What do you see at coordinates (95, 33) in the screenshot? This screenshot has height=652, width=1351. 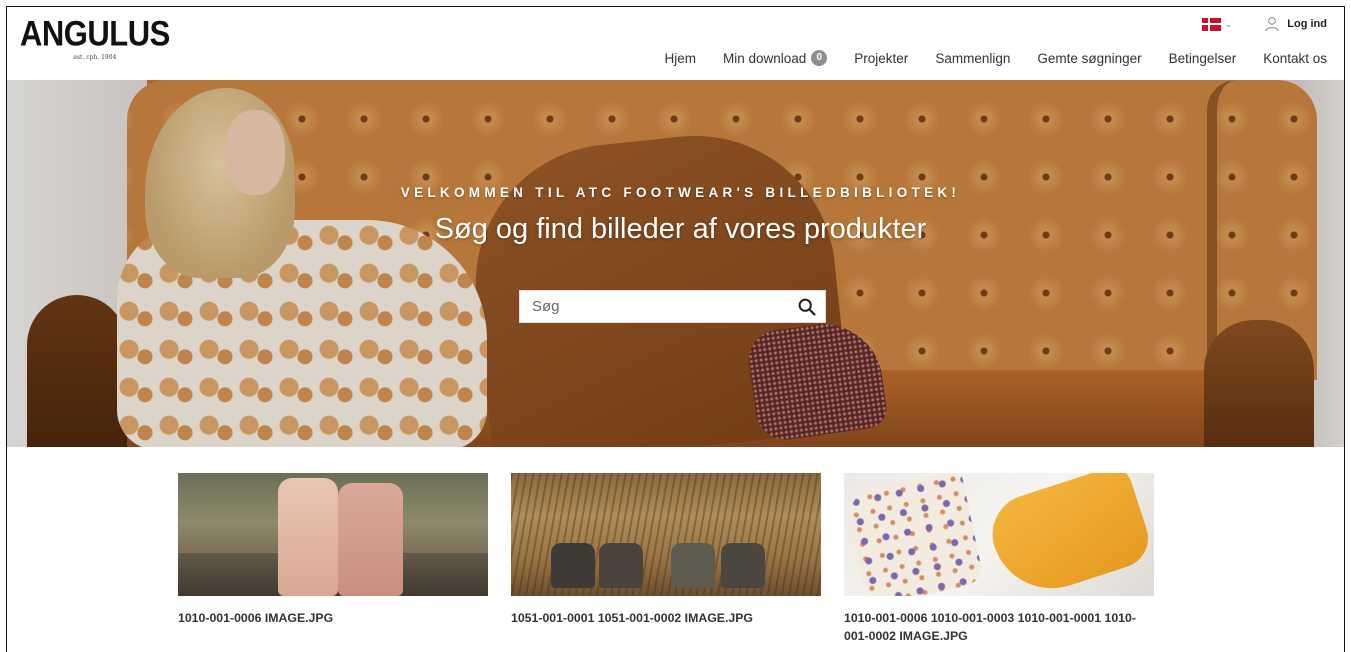 I see `brand-name: ANGULUS` at bounding box center [95, 33].